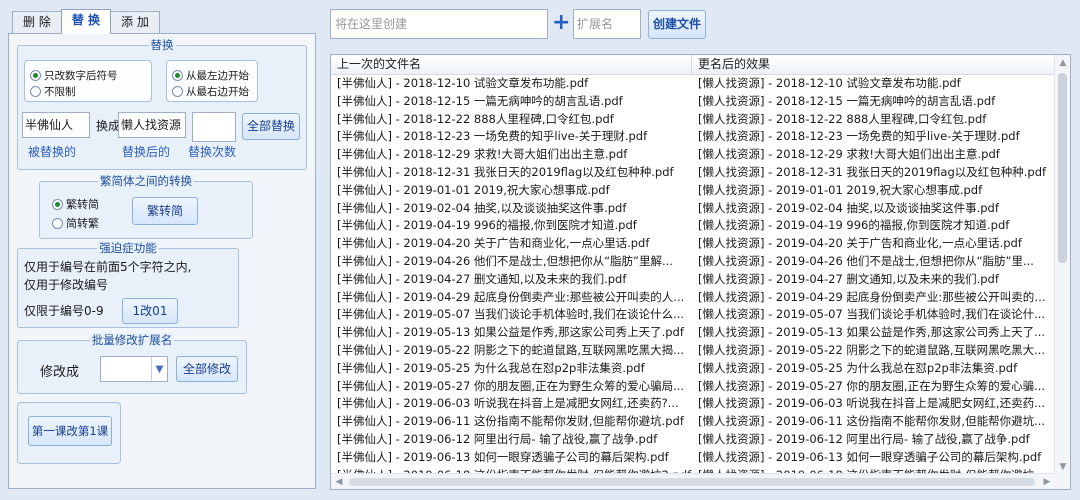 The height and width of the screenshot is (500, 1080). What do you see at coordinates (677, 24) in the screenshot?
I see `create-file-button: 创建文件` at bounding box center [677, 24].